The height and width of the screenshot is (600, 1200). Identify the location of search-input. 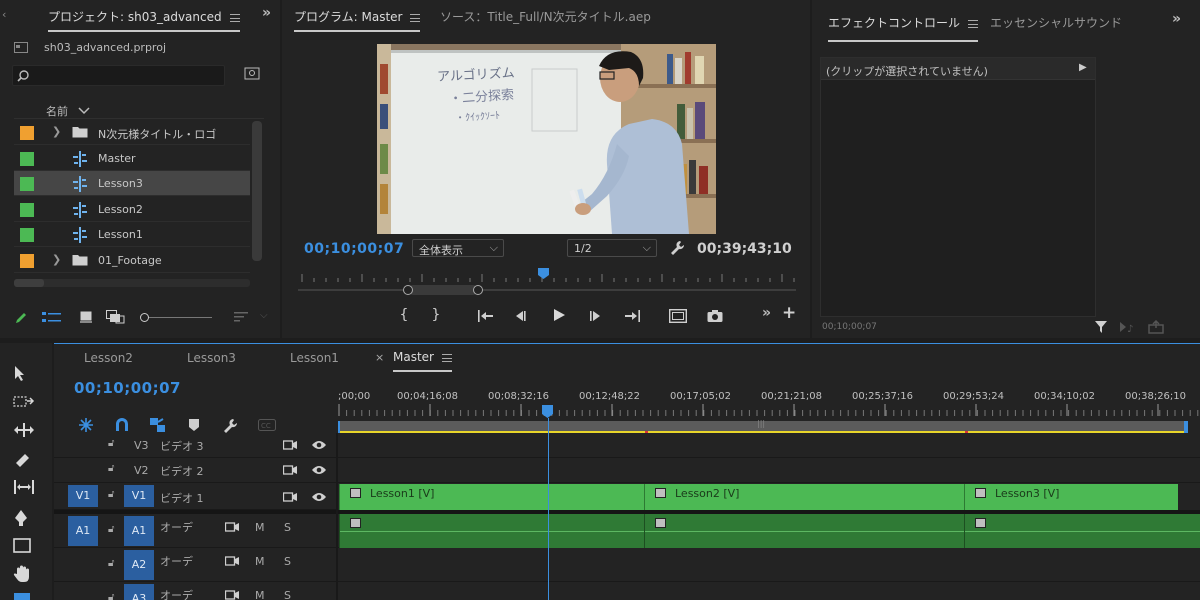
(118, 75).